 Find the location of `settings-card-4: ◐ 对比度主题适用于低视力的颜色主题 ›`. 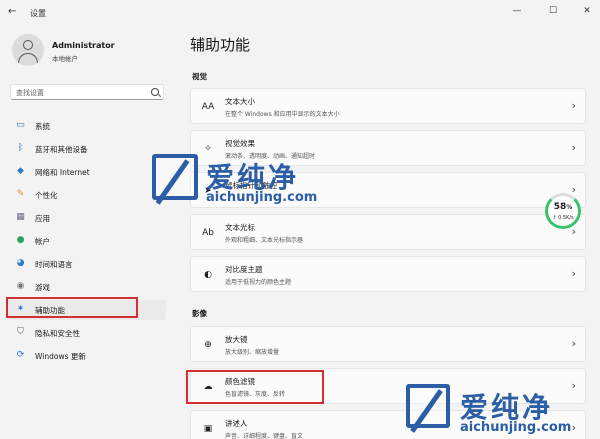

settings-card-4: ◐ 对比度主题适用于低视力的颜色主题 › is located at coordinates (388, 274).